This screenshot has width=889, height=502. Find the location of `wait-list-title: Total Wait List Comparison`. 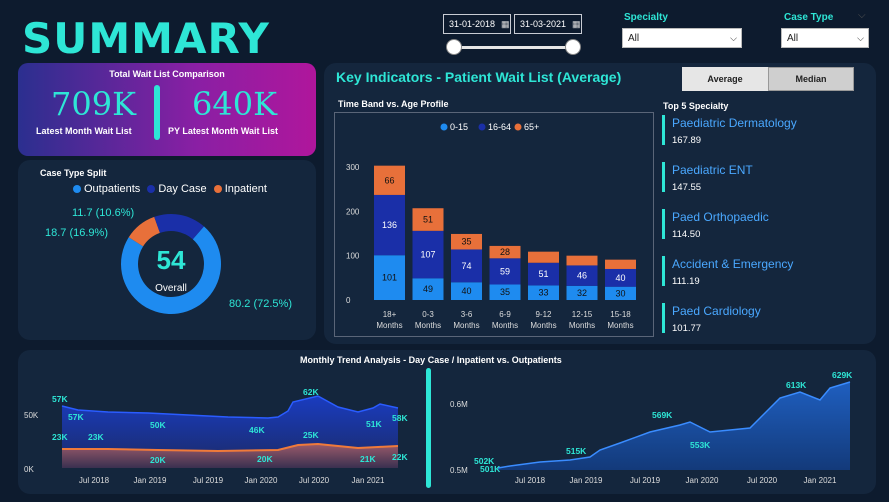

wait-list-title: Total Wait List Comparison is located at coordinates (167, 74).